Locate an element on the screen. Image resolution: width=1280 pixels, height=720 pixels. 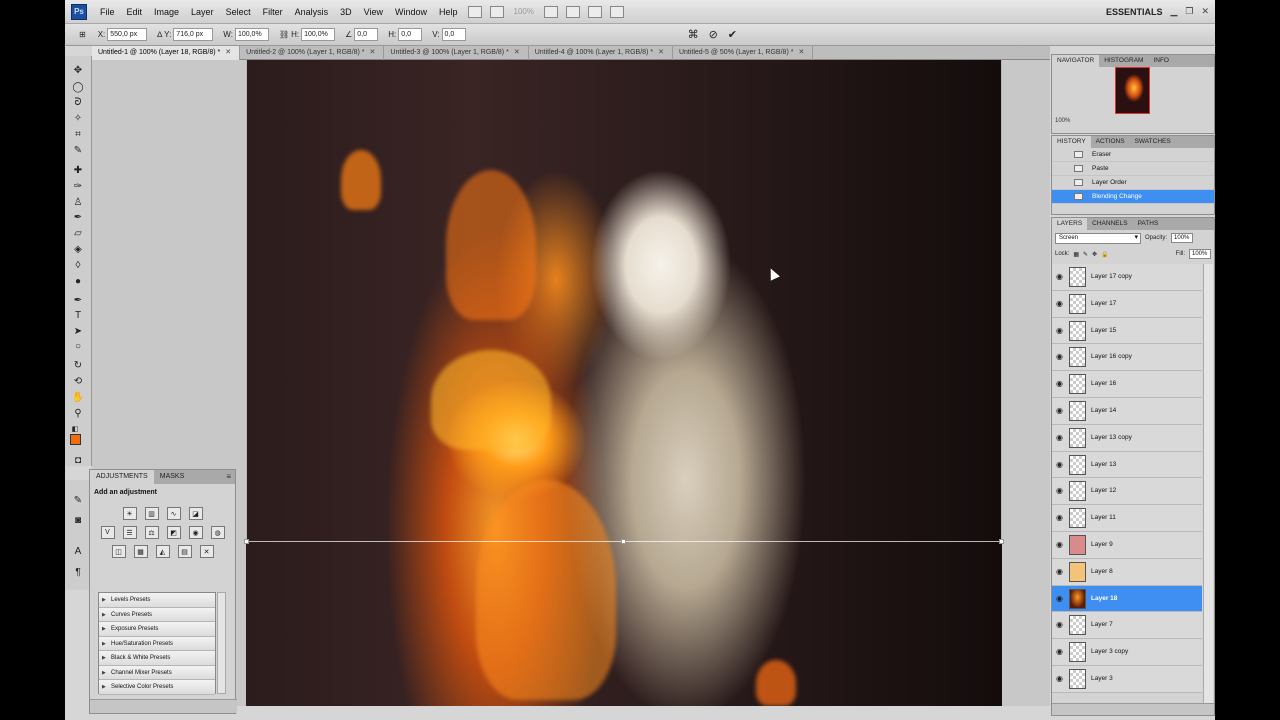
menu-select: Select is located at coordinates (238, 12).